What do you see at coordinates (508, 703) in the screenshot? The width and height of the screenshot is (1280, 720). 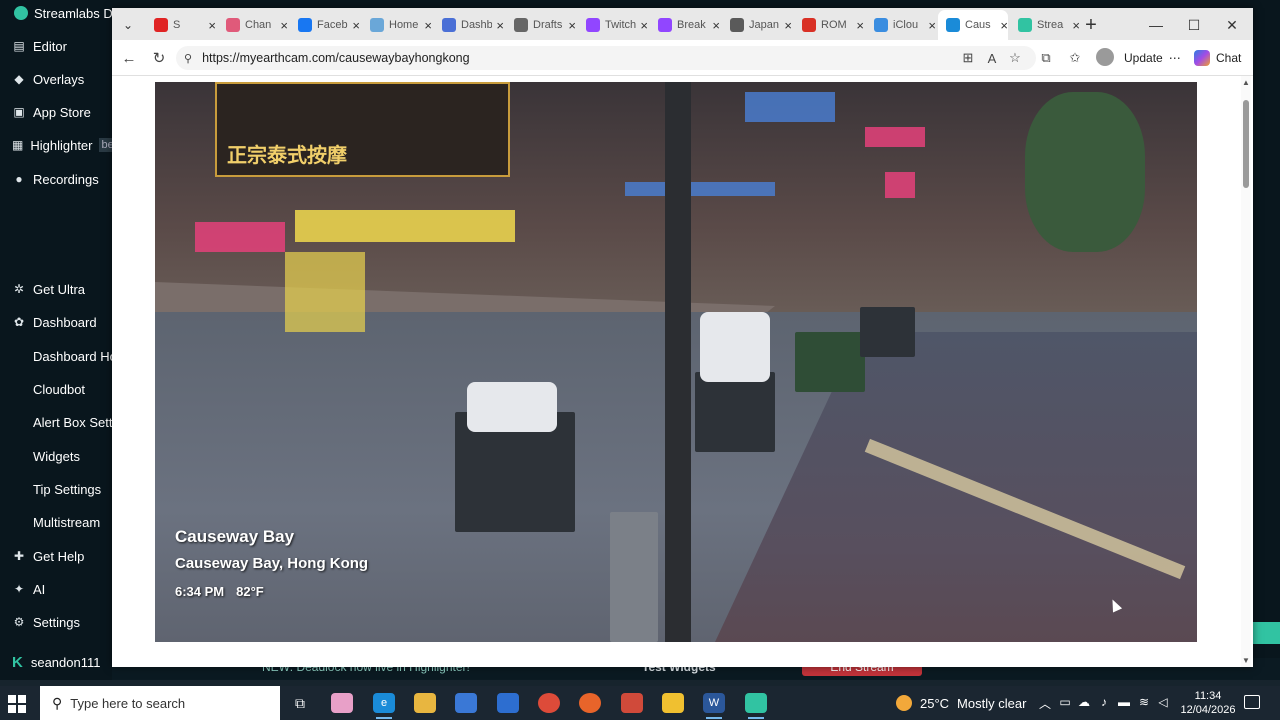 I see `outlook-app-icon` at bounding box center [508, 703].